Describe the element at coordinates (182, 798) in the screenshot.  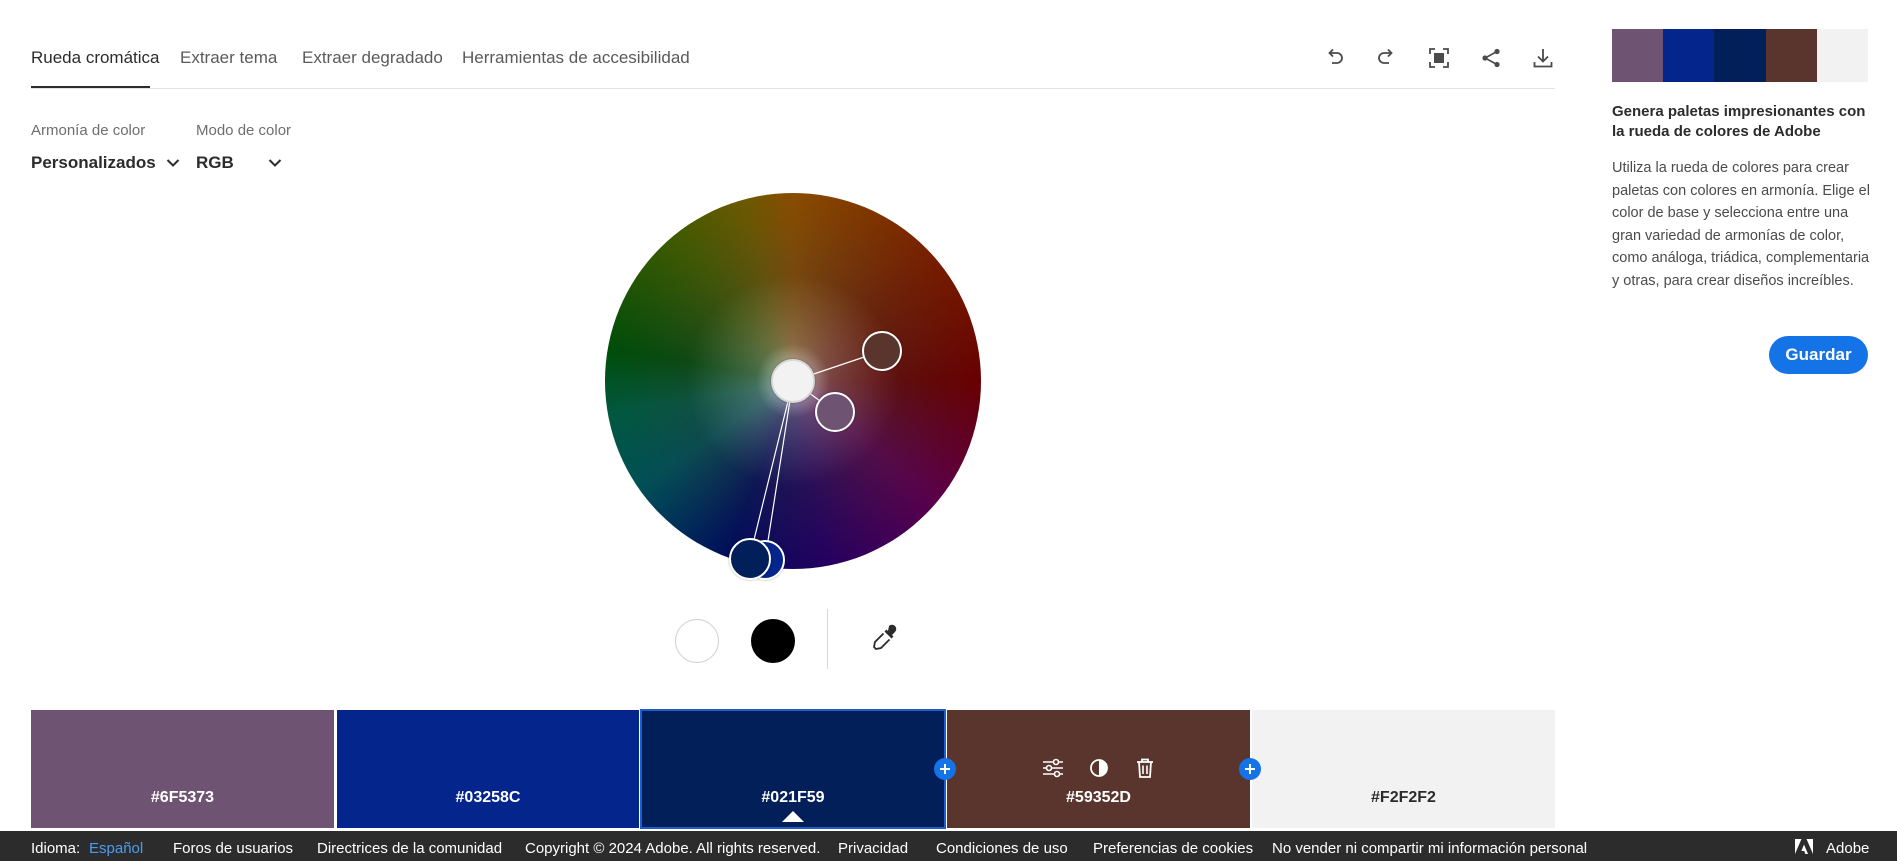
I see `swatch-hex-label: #6F5373` at that location.